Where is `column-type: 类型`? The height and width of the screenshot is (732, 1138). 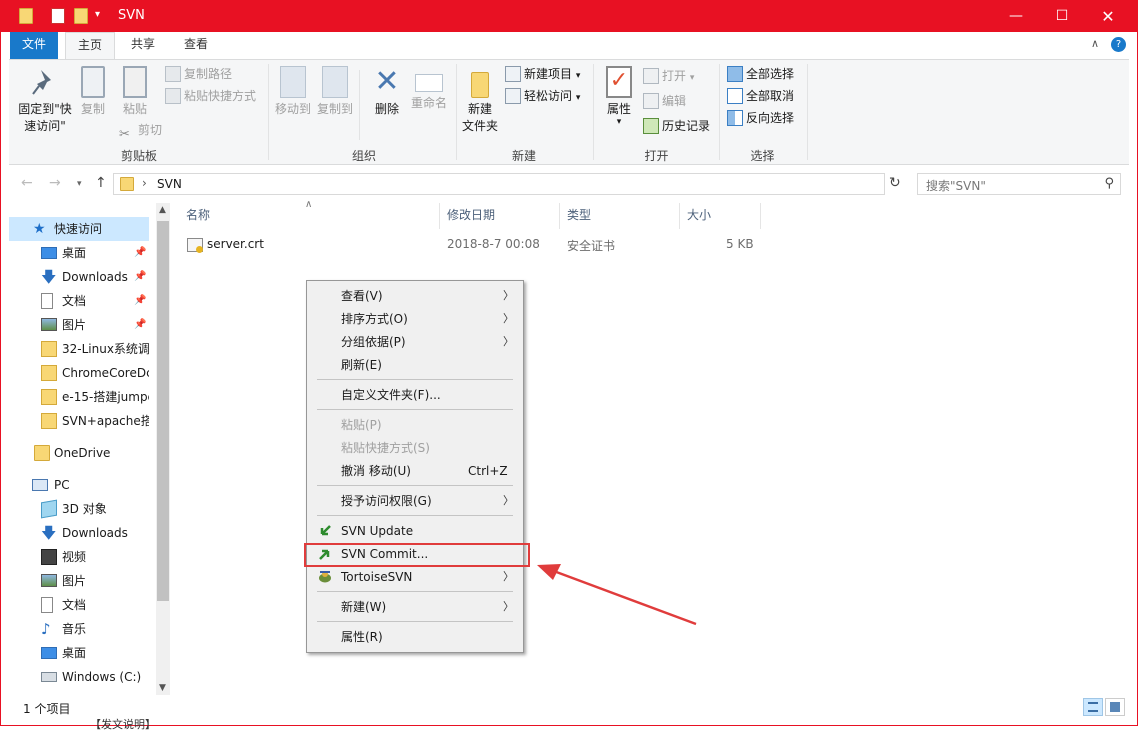
column-type: 类型 is located at coordinates (579, 219).